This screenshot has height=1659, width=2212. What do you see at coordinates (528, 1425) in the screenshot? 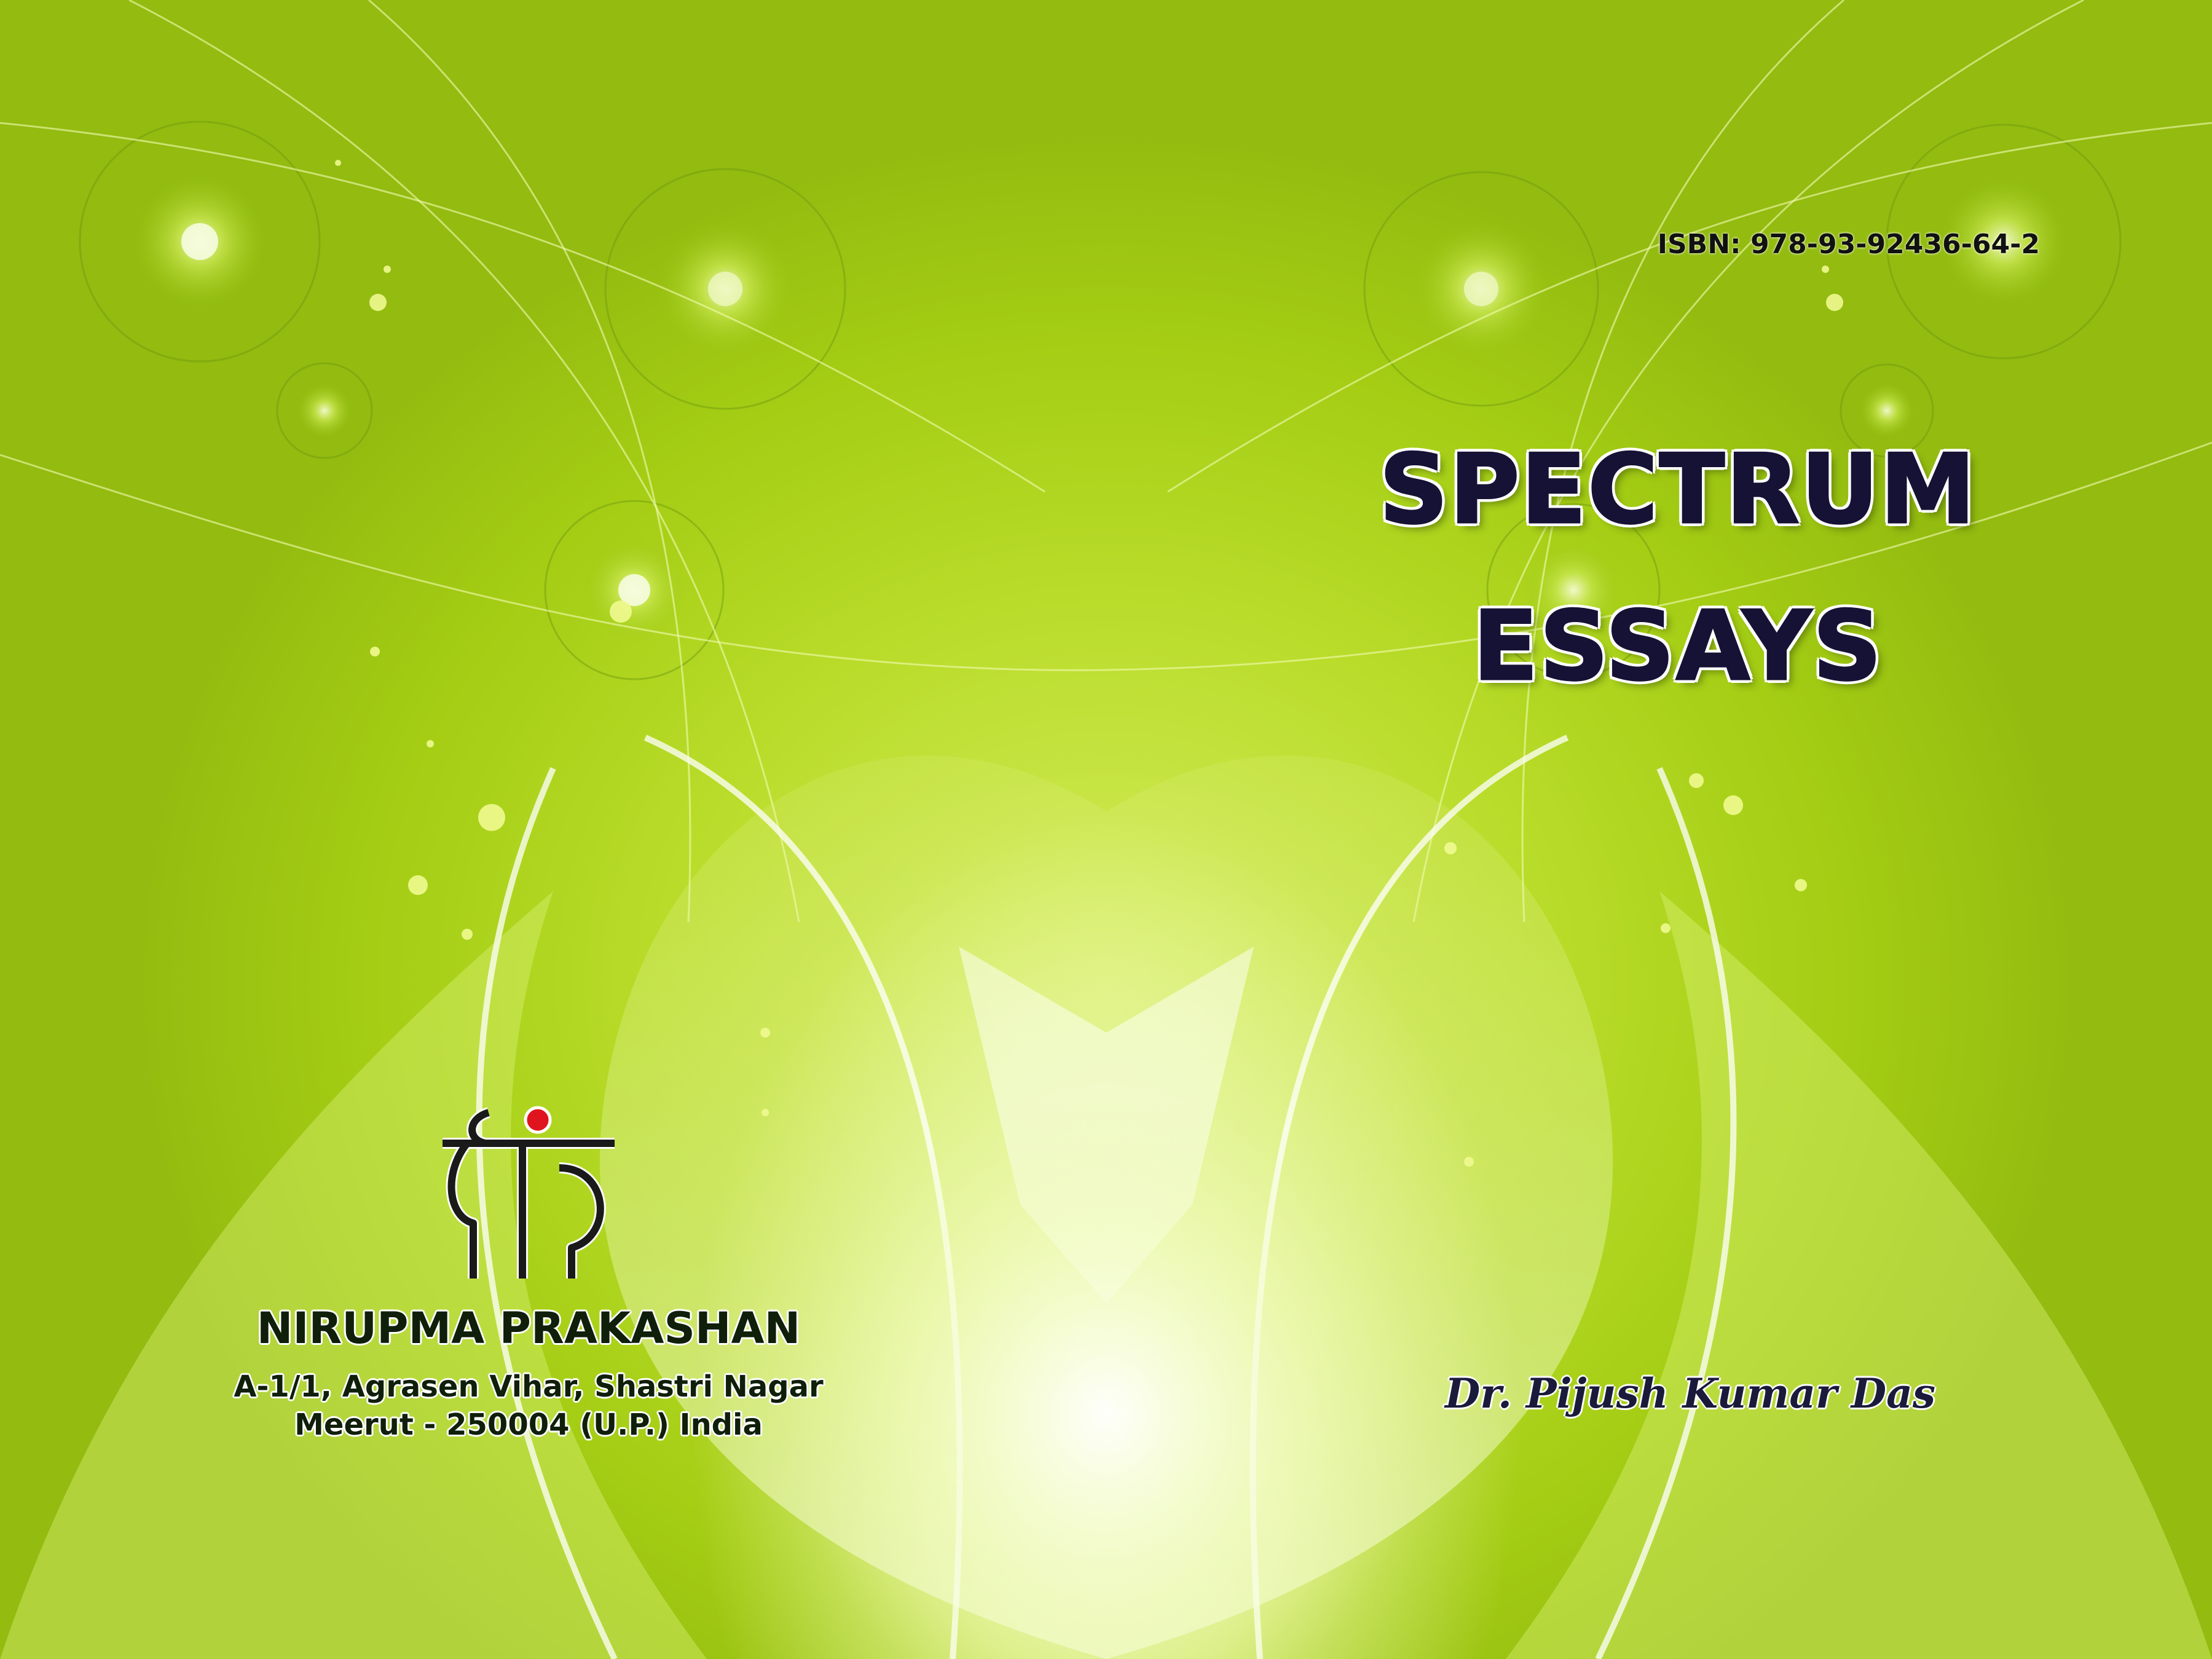
I see `publisher-address-line-2: Meerut - 250004 (U.P.) India` at bounding box center [528, 1425].